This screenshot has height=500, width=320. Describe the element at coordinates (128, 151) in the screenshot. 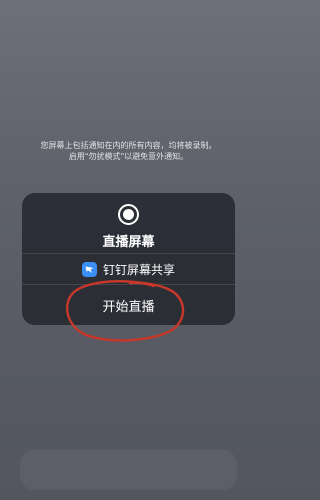

I see `recording-notice: 您屏幕上包括通知在内的所有内容，均将被录制。 启用"勿扰模式"以避免意外通知。` at that location.